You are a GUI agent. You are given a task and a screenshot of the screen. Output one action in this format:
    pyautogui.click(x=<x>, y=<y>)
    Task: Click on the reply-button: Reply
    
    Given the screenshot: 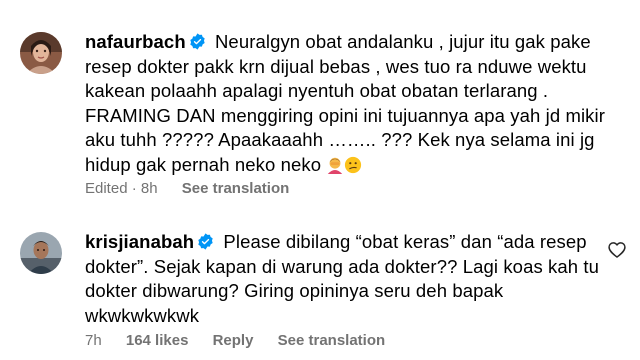 What is the action you would take?
    pyautogui.click(x=233, y=340)
    